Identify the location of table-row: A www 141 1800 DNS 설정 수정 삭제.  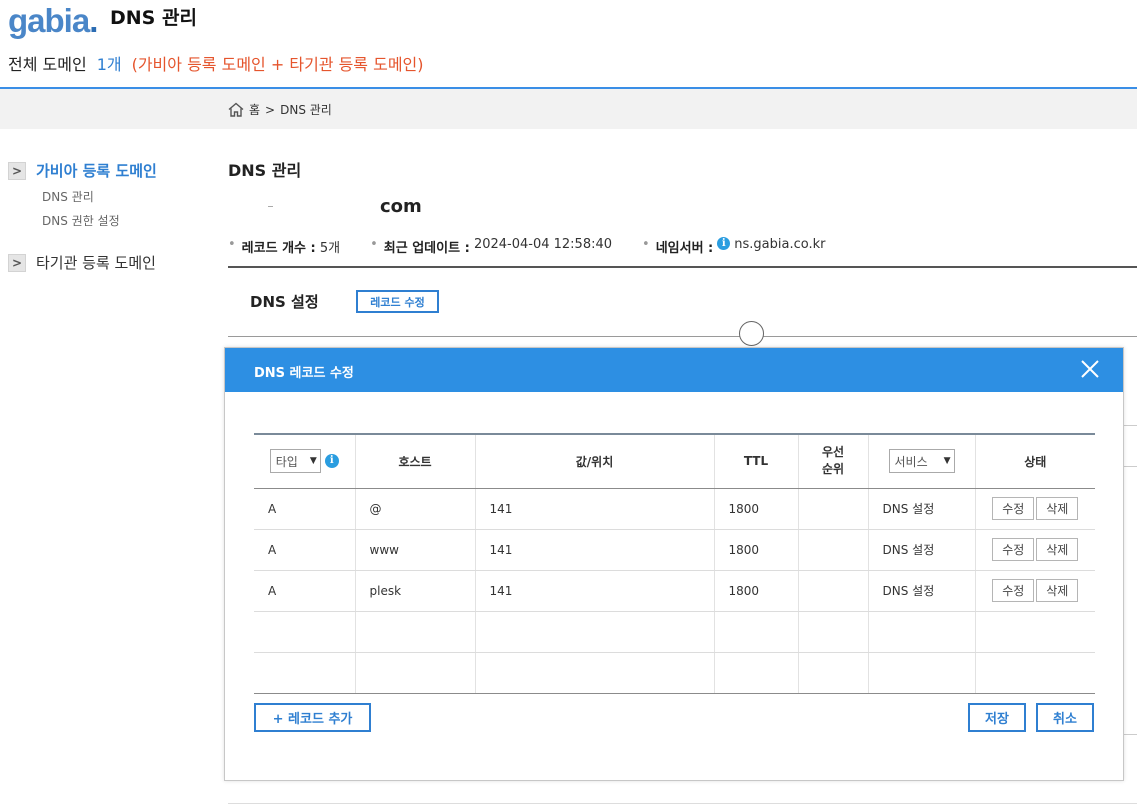
(674, 550).